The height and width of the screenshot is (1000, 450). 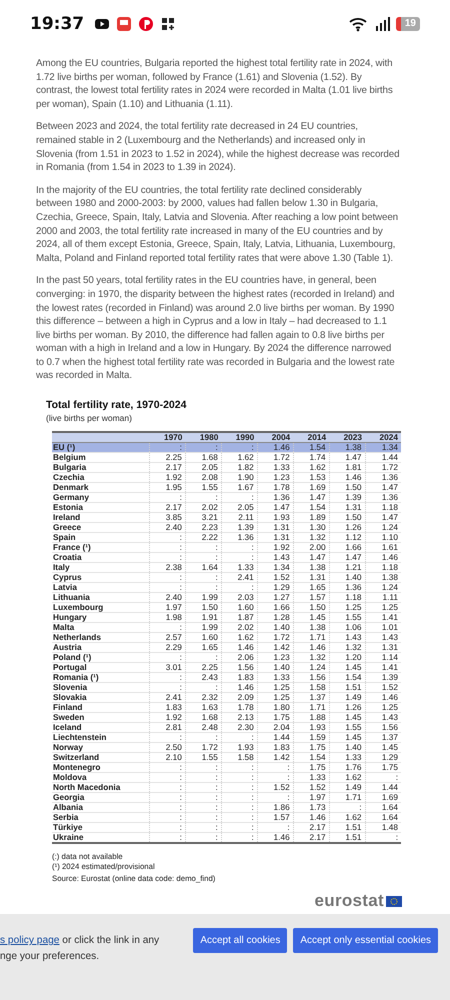 What do you see at coordinates (101, 657) in the screenshot?
I see `country-cell: Poland (¹)` at bounding box center [101, 657].